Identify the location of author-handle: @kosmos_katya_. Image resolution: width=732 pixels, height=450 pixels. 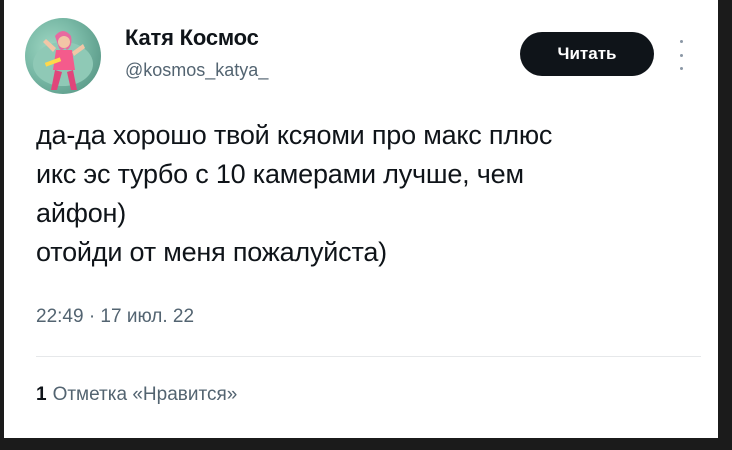
(196, 70).